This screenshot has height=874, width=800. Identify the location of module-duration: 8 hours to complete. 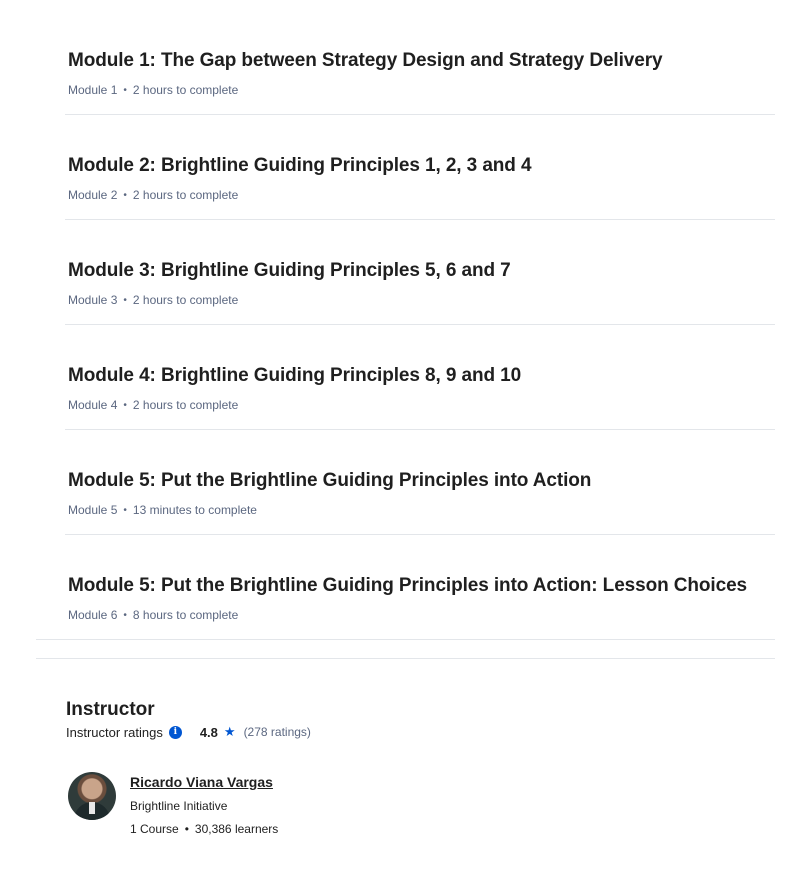
(185, 615).